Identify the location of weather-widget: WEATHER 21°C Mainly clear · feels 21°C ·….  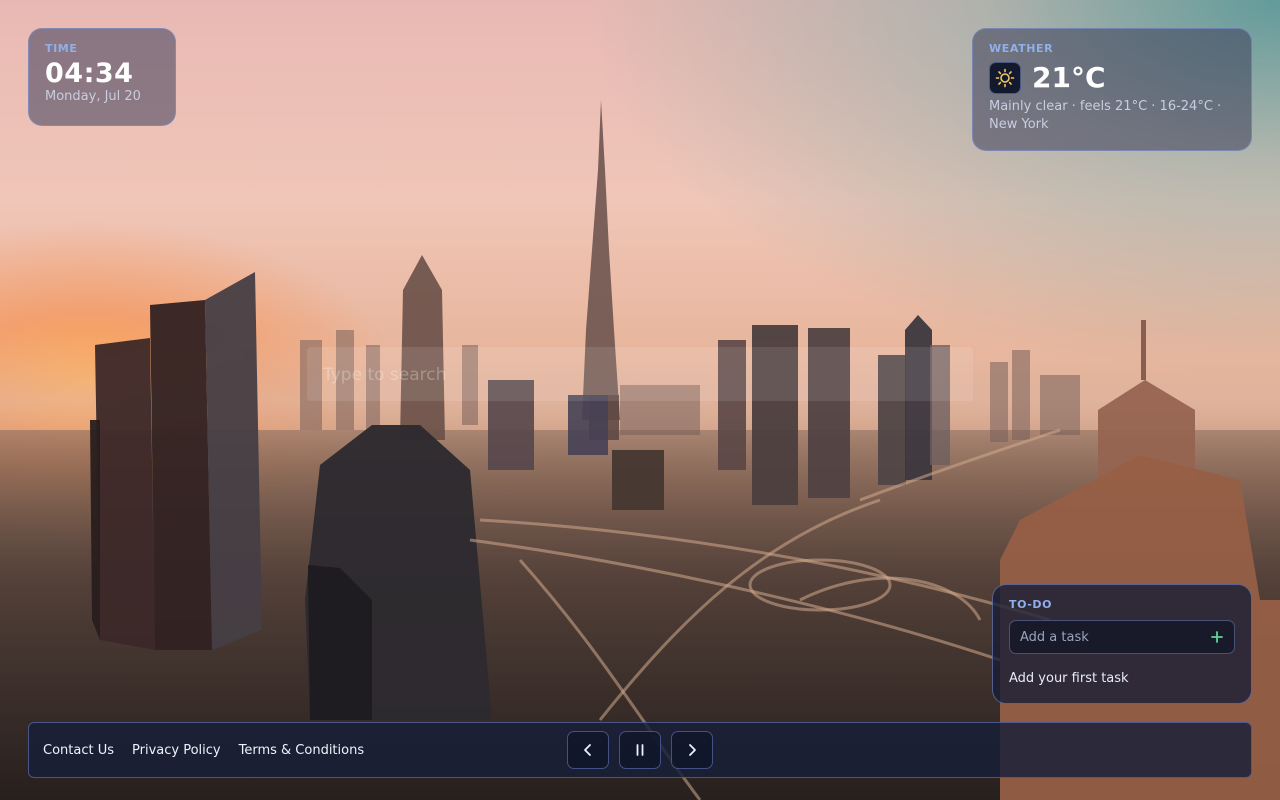
(1112, 89).